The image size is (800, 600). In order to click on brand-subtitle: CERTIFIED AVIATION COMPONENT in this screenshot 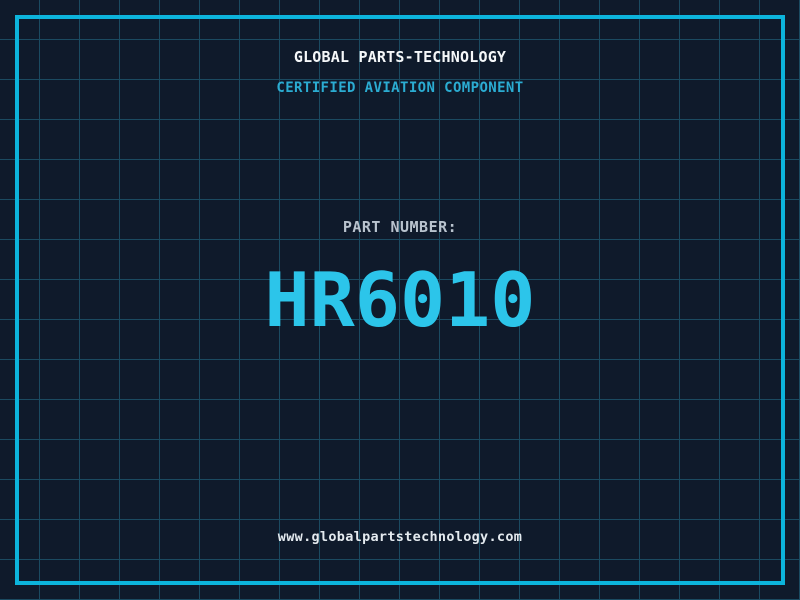, I will do `click(400, 88)`.